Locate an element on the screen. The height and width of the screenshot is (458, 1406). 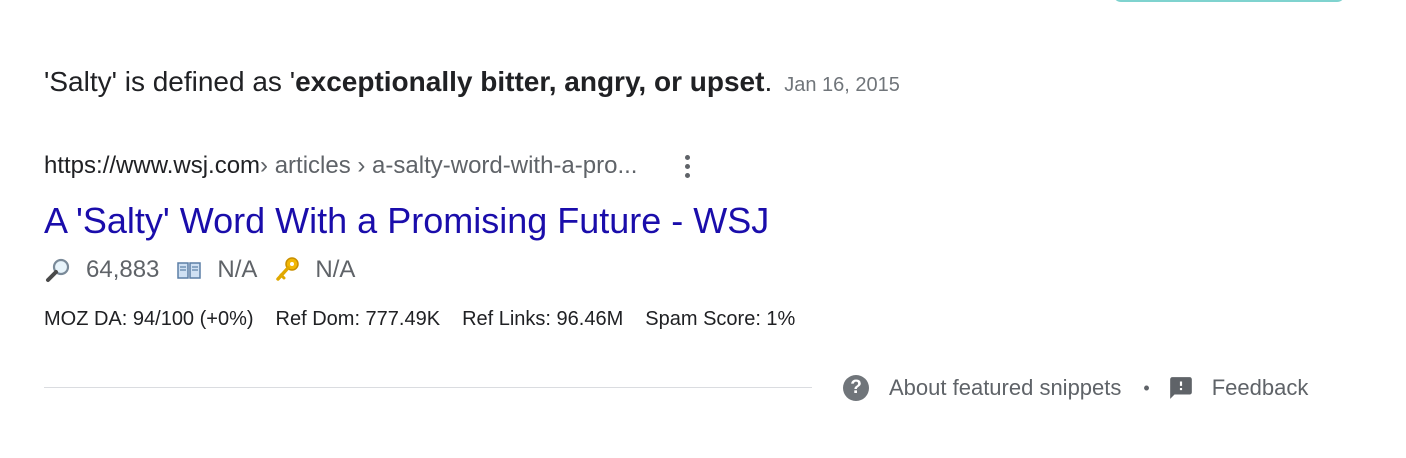
help-circle-icon: ? is located at coordinates (856, 388).